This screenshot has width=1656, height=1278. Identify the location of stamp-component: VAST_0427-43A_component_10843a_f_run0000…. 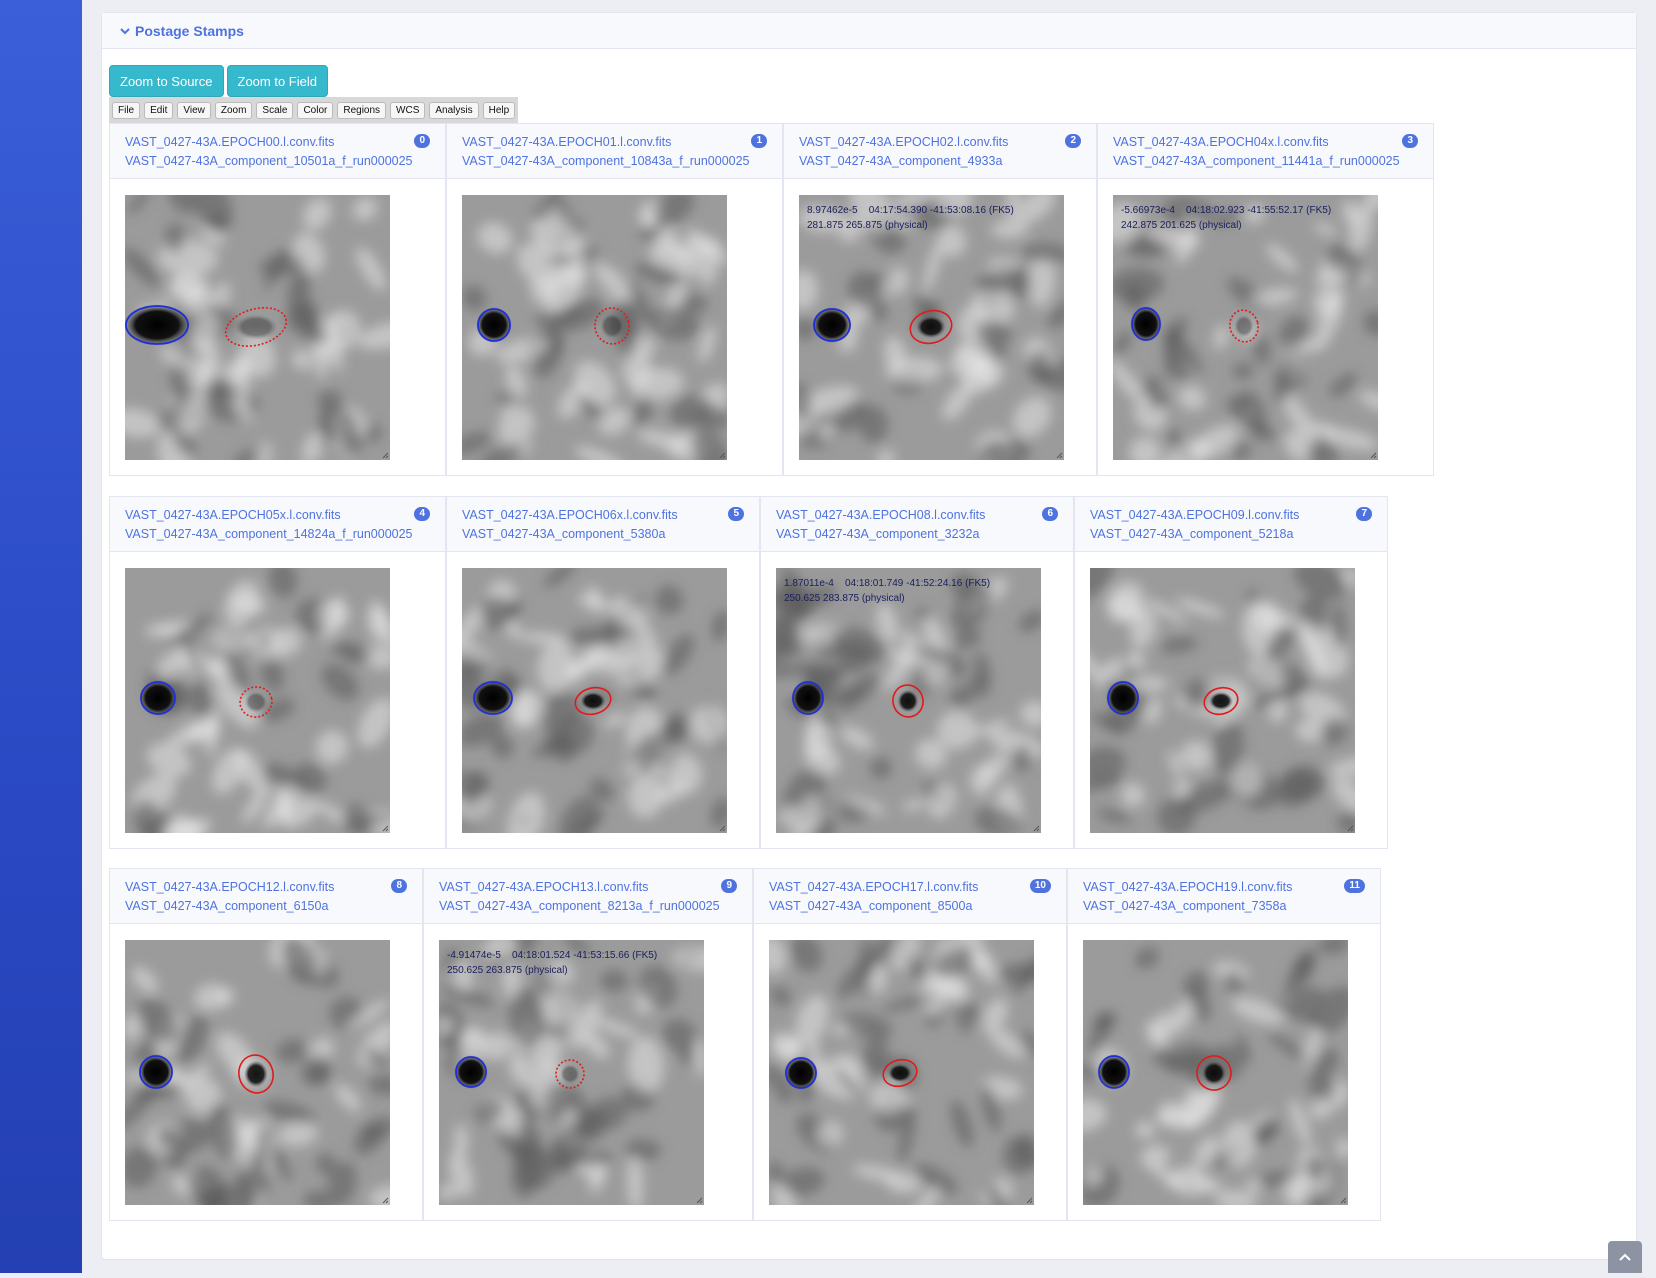
(614, 161).